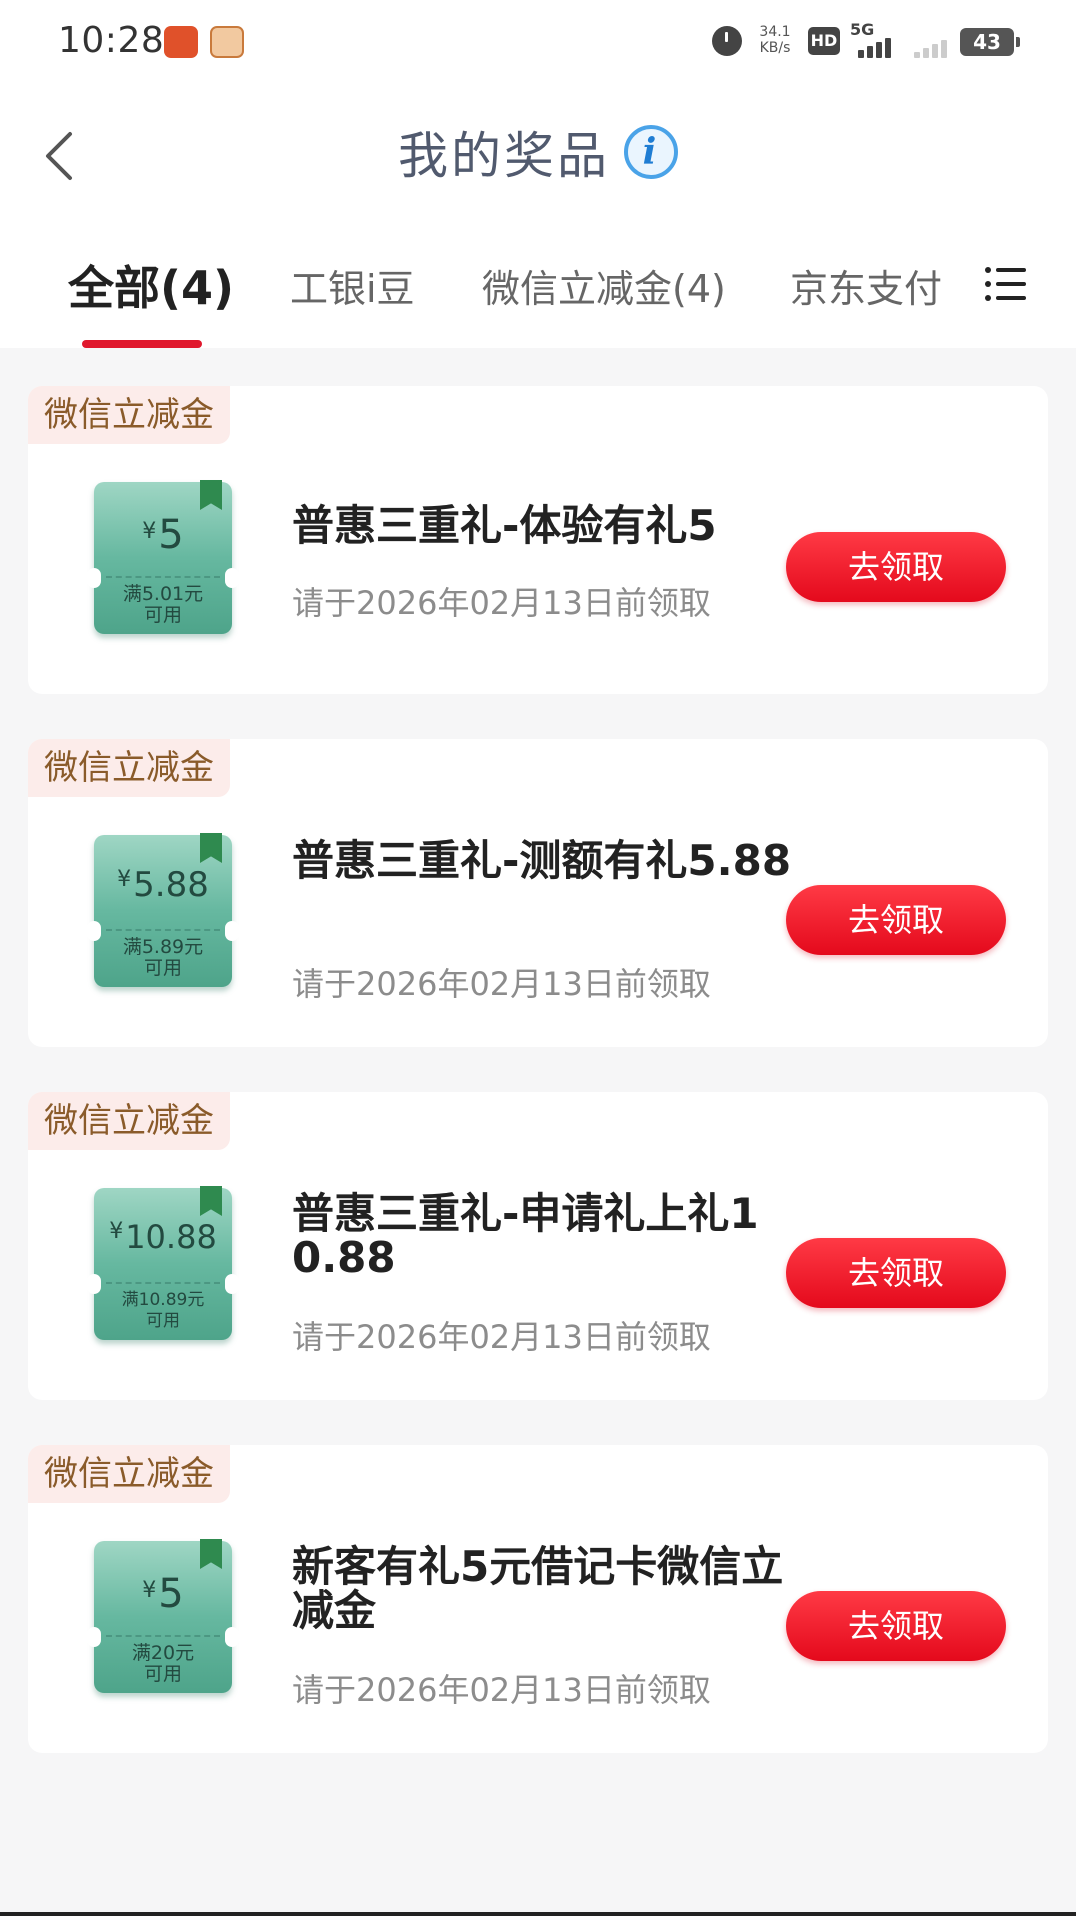 This screenshot has height=1916, width=1076. What do you see at coordinates (163, 1263) in the screenshot?
I see `coupon-ticket: ¥10.88 满10.89元 可用` at bounding box center [163, 1263].